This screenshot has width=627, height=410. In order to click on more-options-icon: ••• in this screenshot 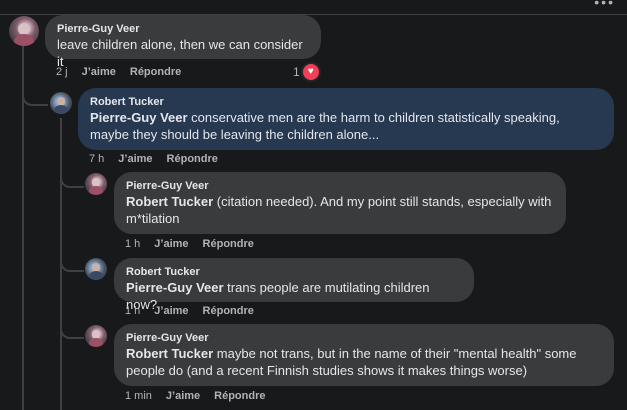, I will do `click(604, 5)`.